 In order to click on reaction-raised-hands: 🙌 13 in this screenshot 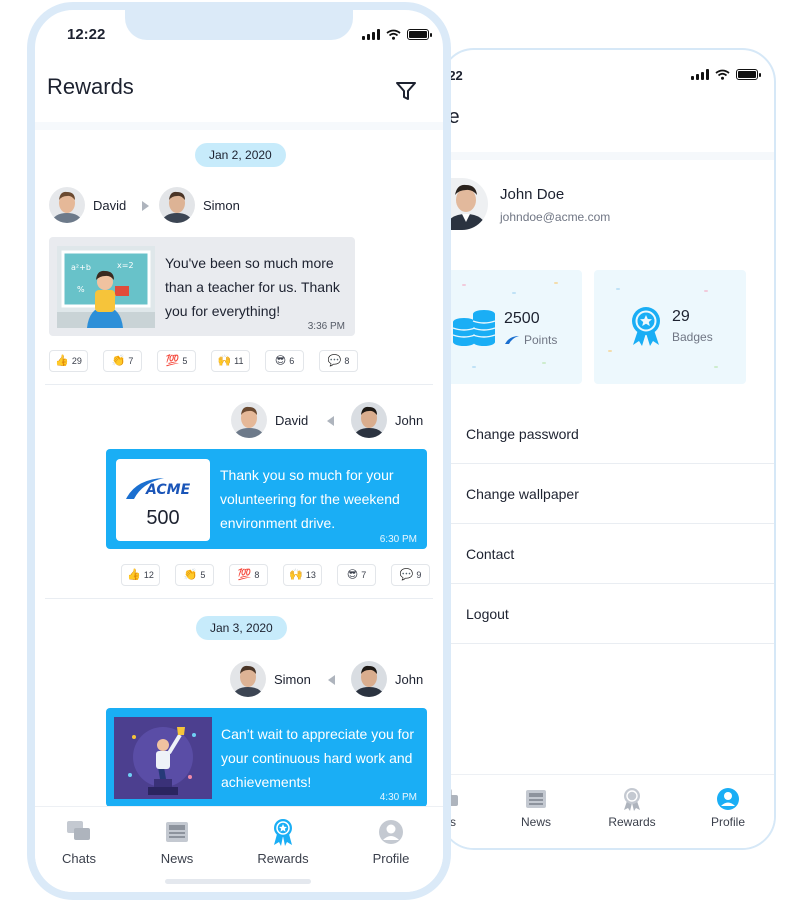, I will do `click(302, 575)`.